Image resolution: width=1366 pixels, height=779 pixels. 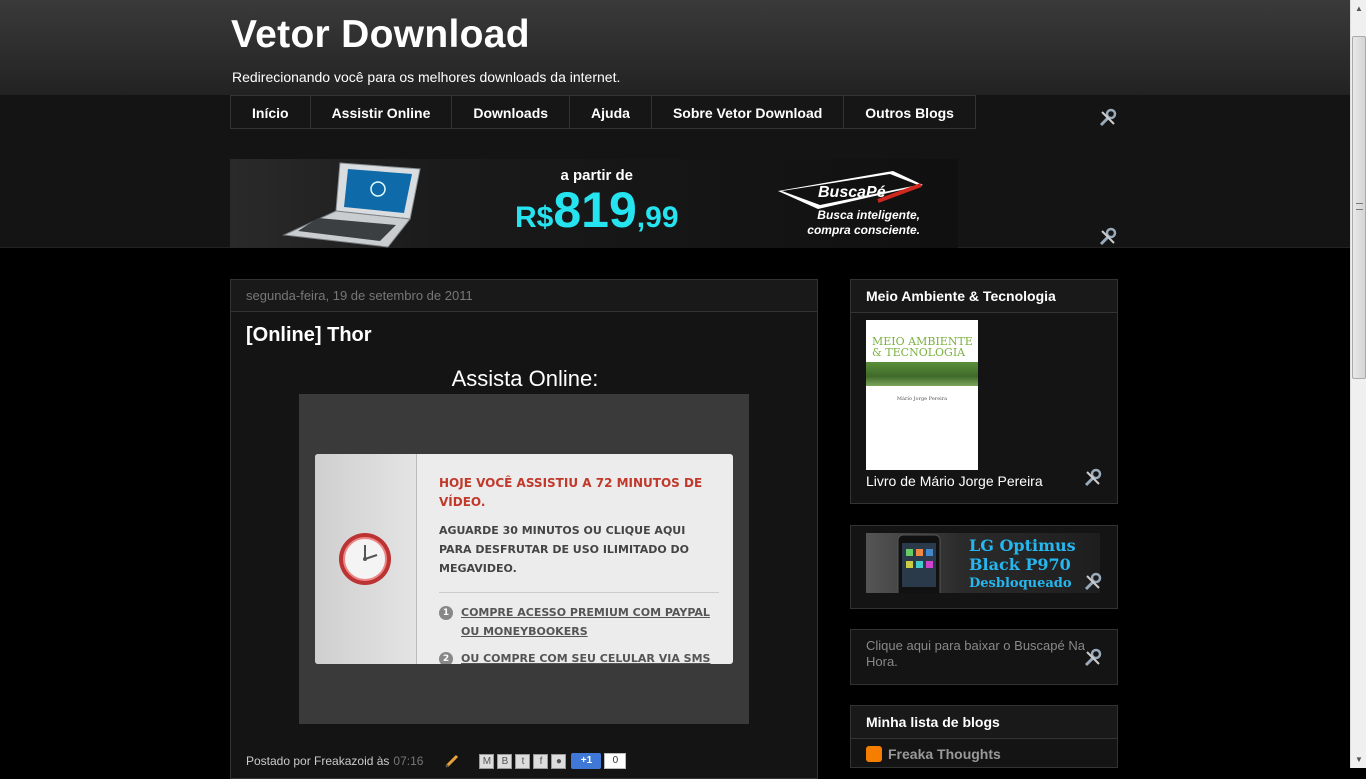 I want to click on tab-outros-blogs: Outros Blogs, so click(x=910, y=112).